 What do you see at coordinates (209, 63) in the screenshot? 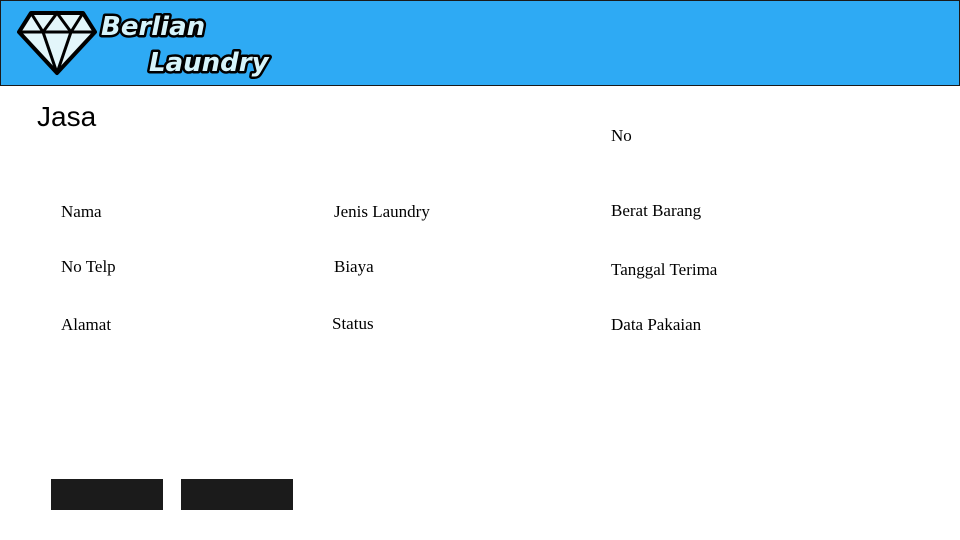
I see `brand-line2: Laundry` at bounding box center [209, 63].